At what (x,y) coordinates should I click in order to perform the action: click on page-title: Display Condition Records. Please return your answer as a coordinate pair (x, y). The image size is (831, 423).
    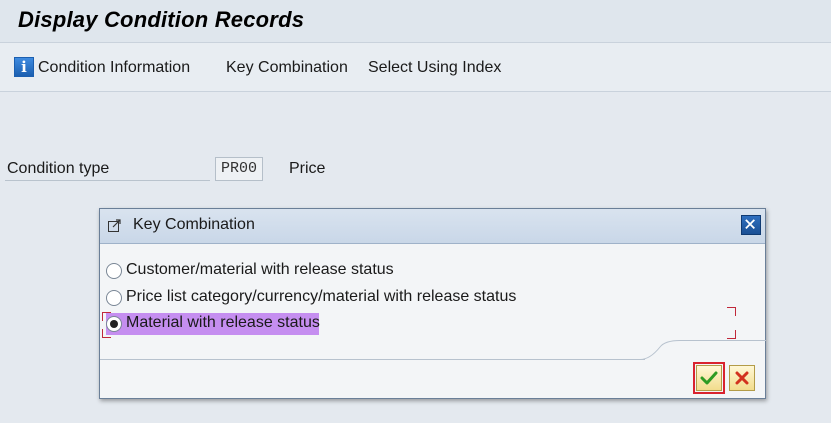
    Looking at the image, I should click on (161, 19).